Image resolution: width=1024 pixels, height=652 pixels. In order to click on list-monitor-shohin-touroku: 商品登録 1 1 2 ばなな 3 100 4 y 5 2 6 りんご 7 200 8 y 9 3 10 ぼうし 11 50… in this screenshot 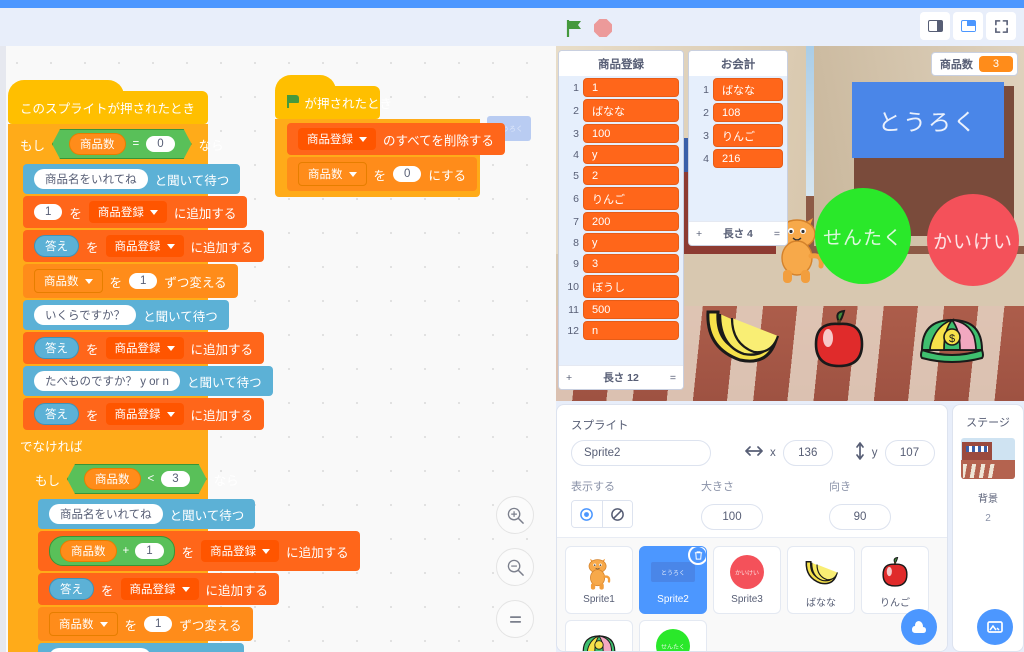, I will do `click(621, 220)`.